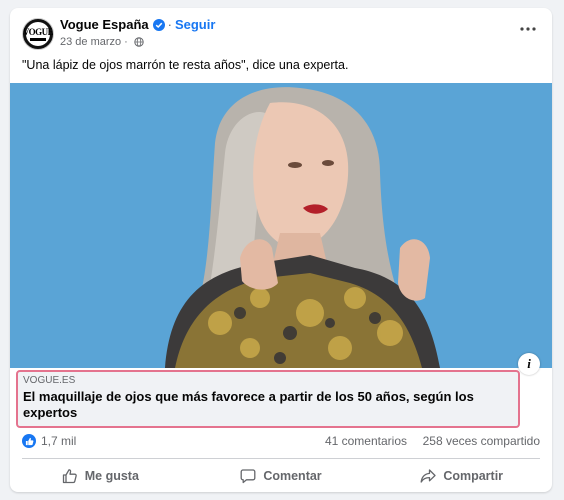  I want to click on vogue-logo: VOGUE, so click(38, 34).